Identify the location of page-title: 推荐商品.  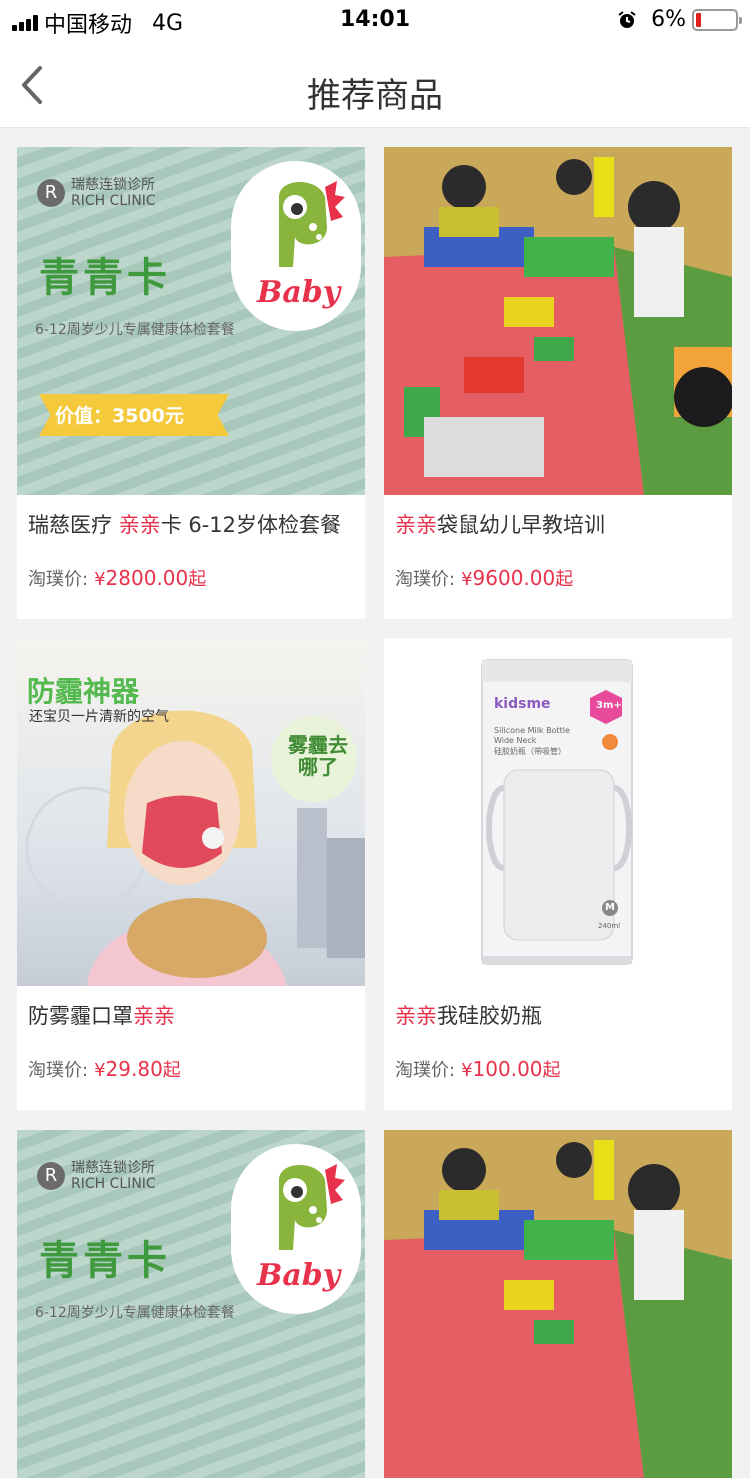
(375, 96).